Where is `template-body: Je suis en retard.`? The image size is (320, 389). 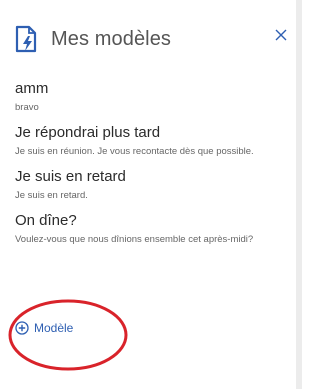 template-body: Je suis en retard. is located at coordinates (51, 195).